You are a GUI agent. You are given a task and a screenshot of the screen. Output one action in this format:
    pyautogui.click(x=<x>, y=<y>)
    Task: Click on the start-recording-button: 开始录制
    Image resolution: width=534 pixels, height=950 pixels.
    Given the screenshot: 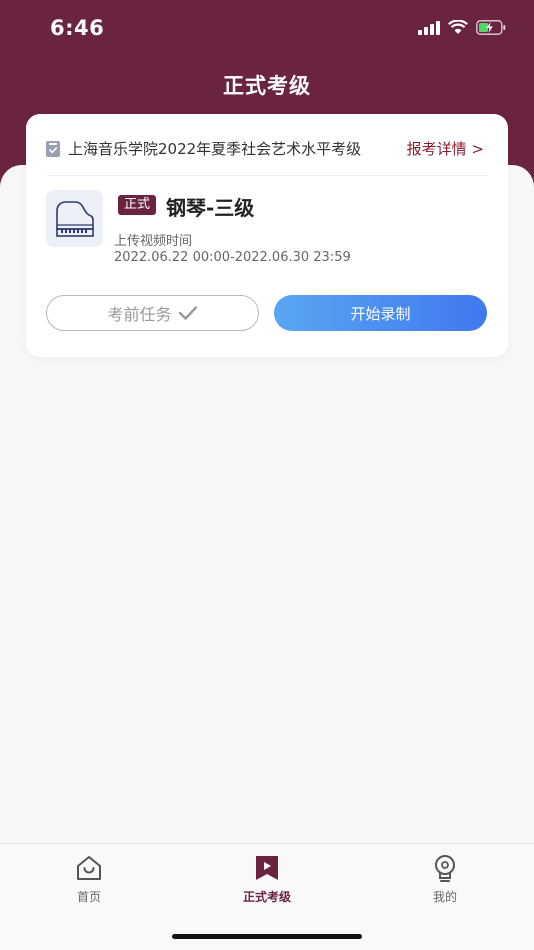 What is the action you would take?
    pyautogui.click(x=380, y=313)
    